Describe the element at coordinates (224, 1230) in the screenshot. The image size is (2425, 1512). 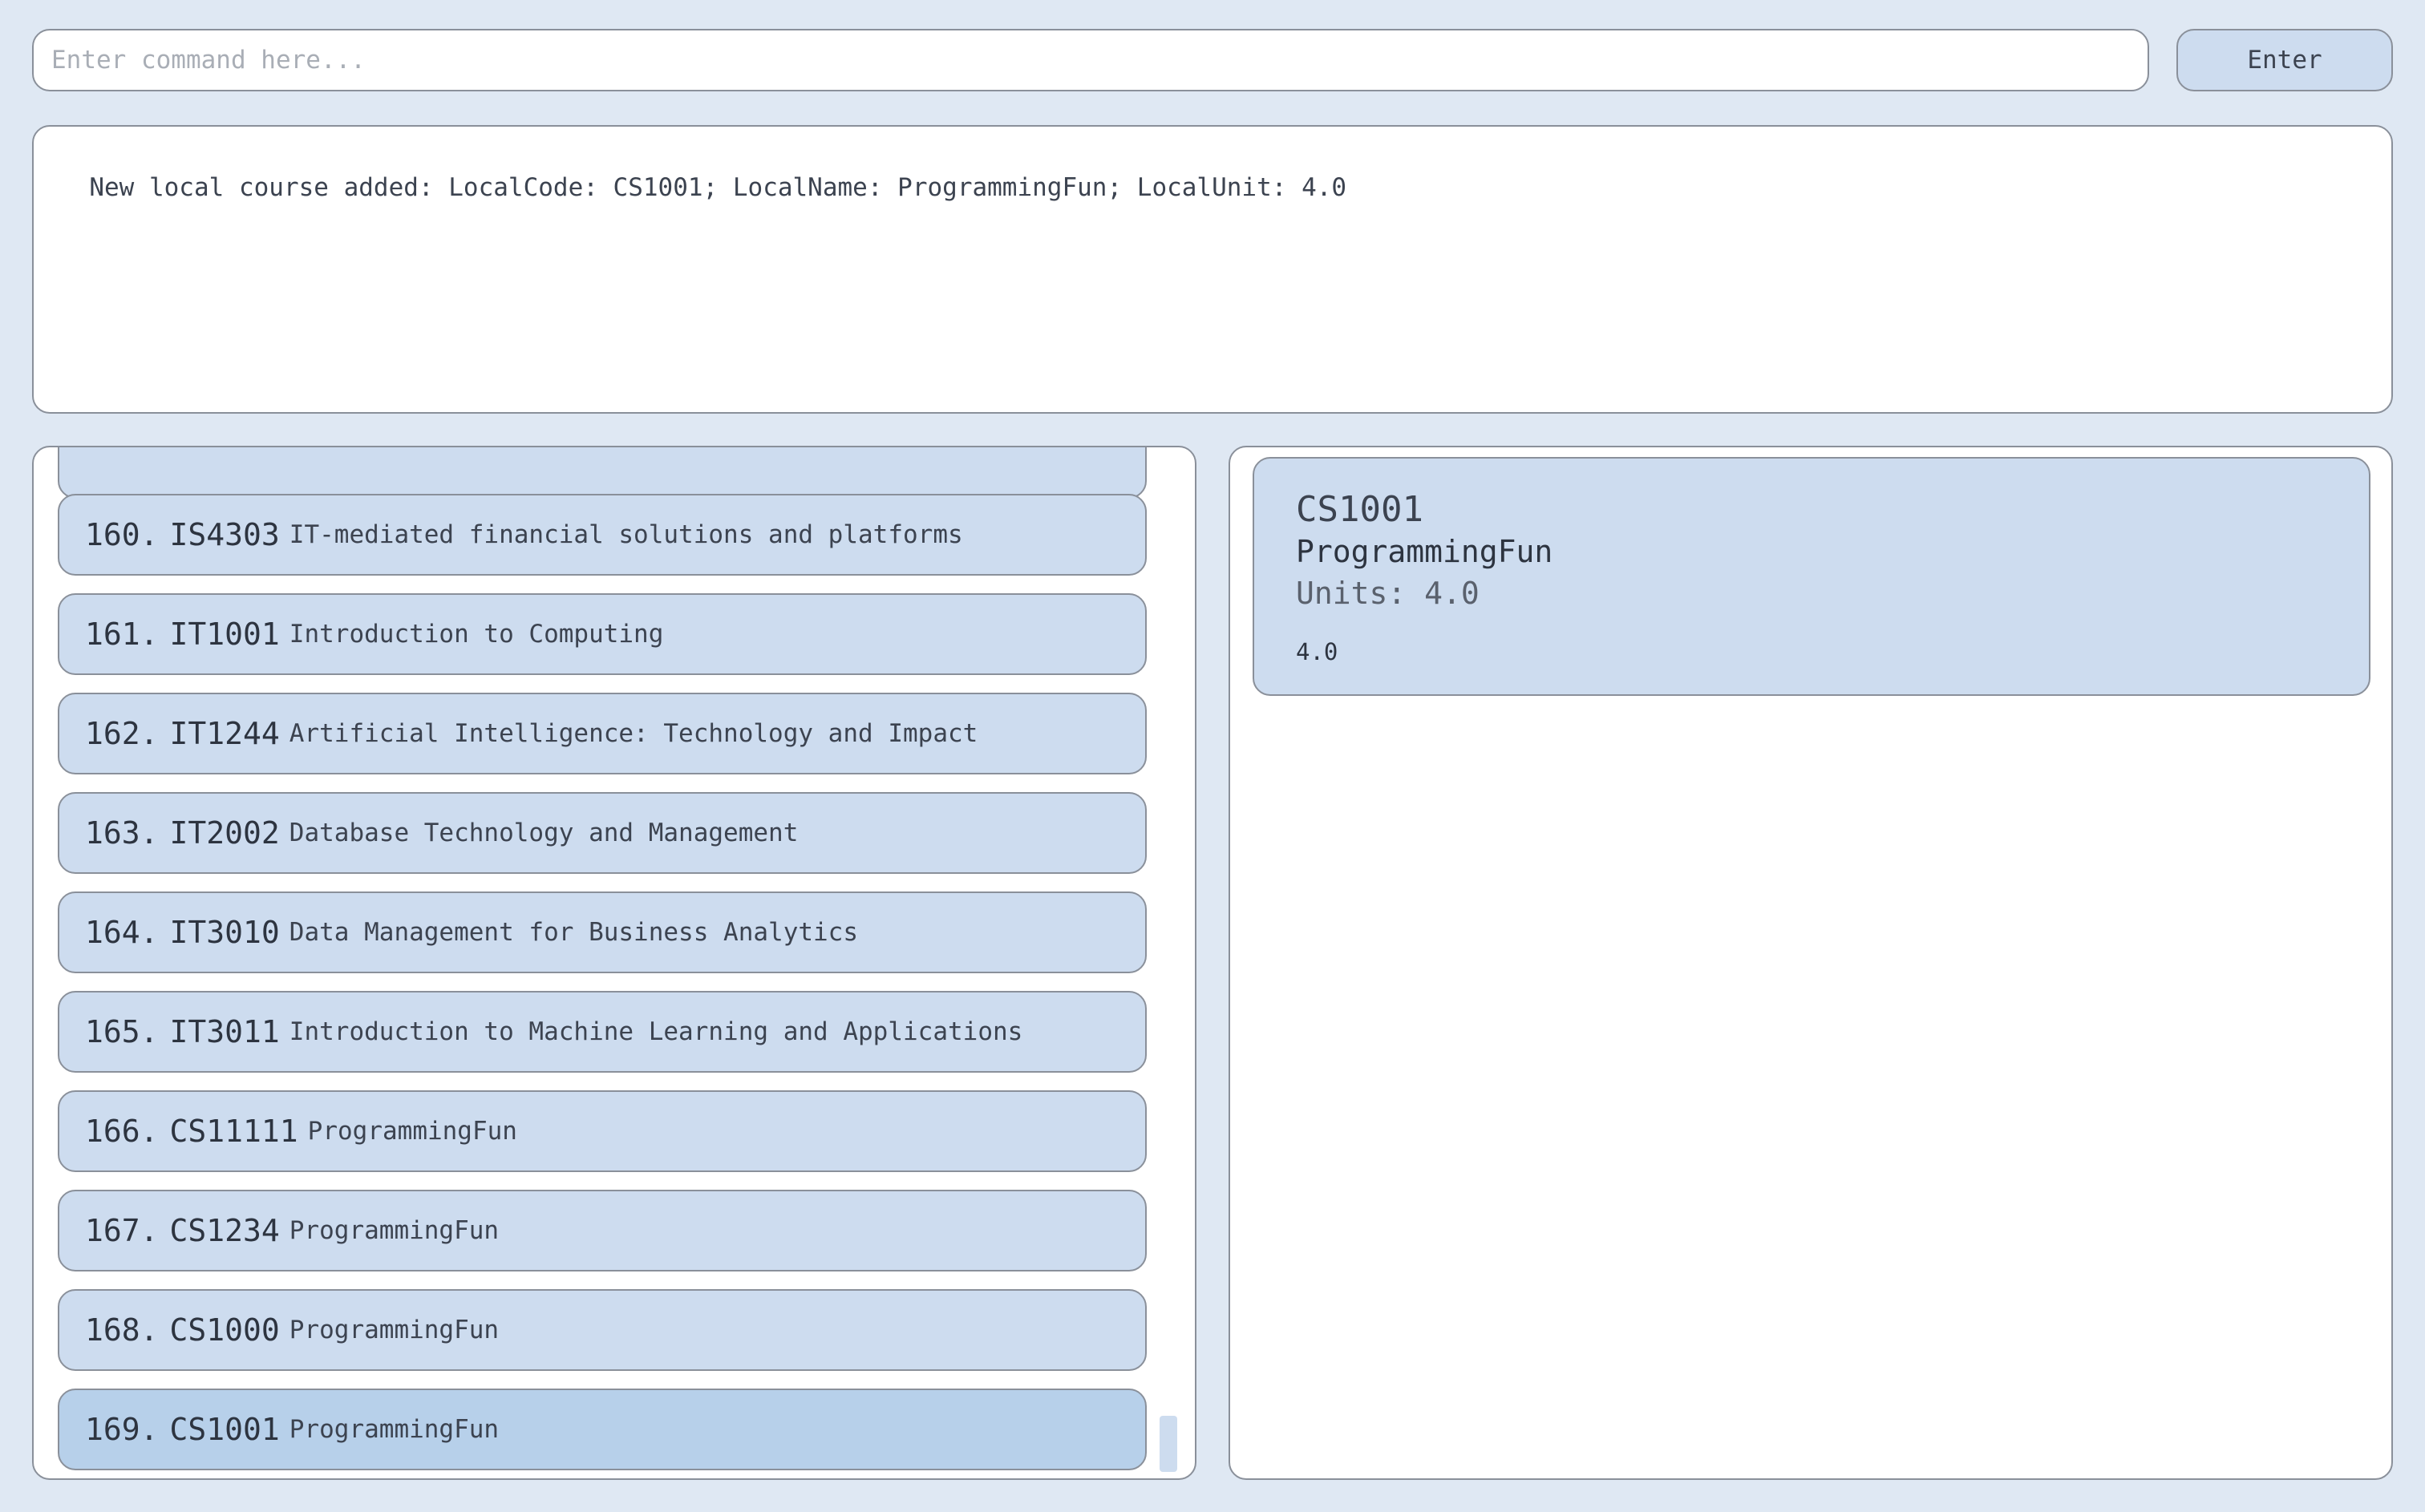
I see `list-item-code: CS1234` at that location.